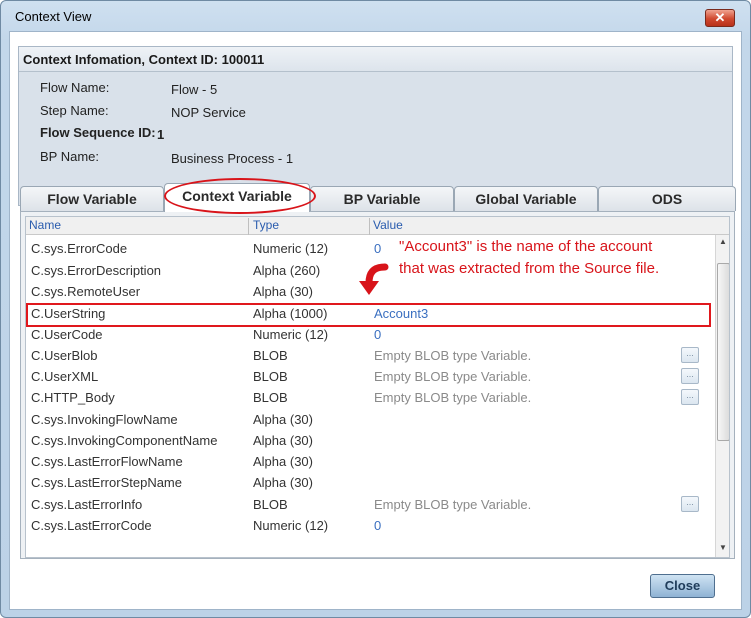  What do you see at coordinates (382, 198) in the screenshot?
I see `tab-bp-variable: BP Variable` at bounding box center [382, 198].